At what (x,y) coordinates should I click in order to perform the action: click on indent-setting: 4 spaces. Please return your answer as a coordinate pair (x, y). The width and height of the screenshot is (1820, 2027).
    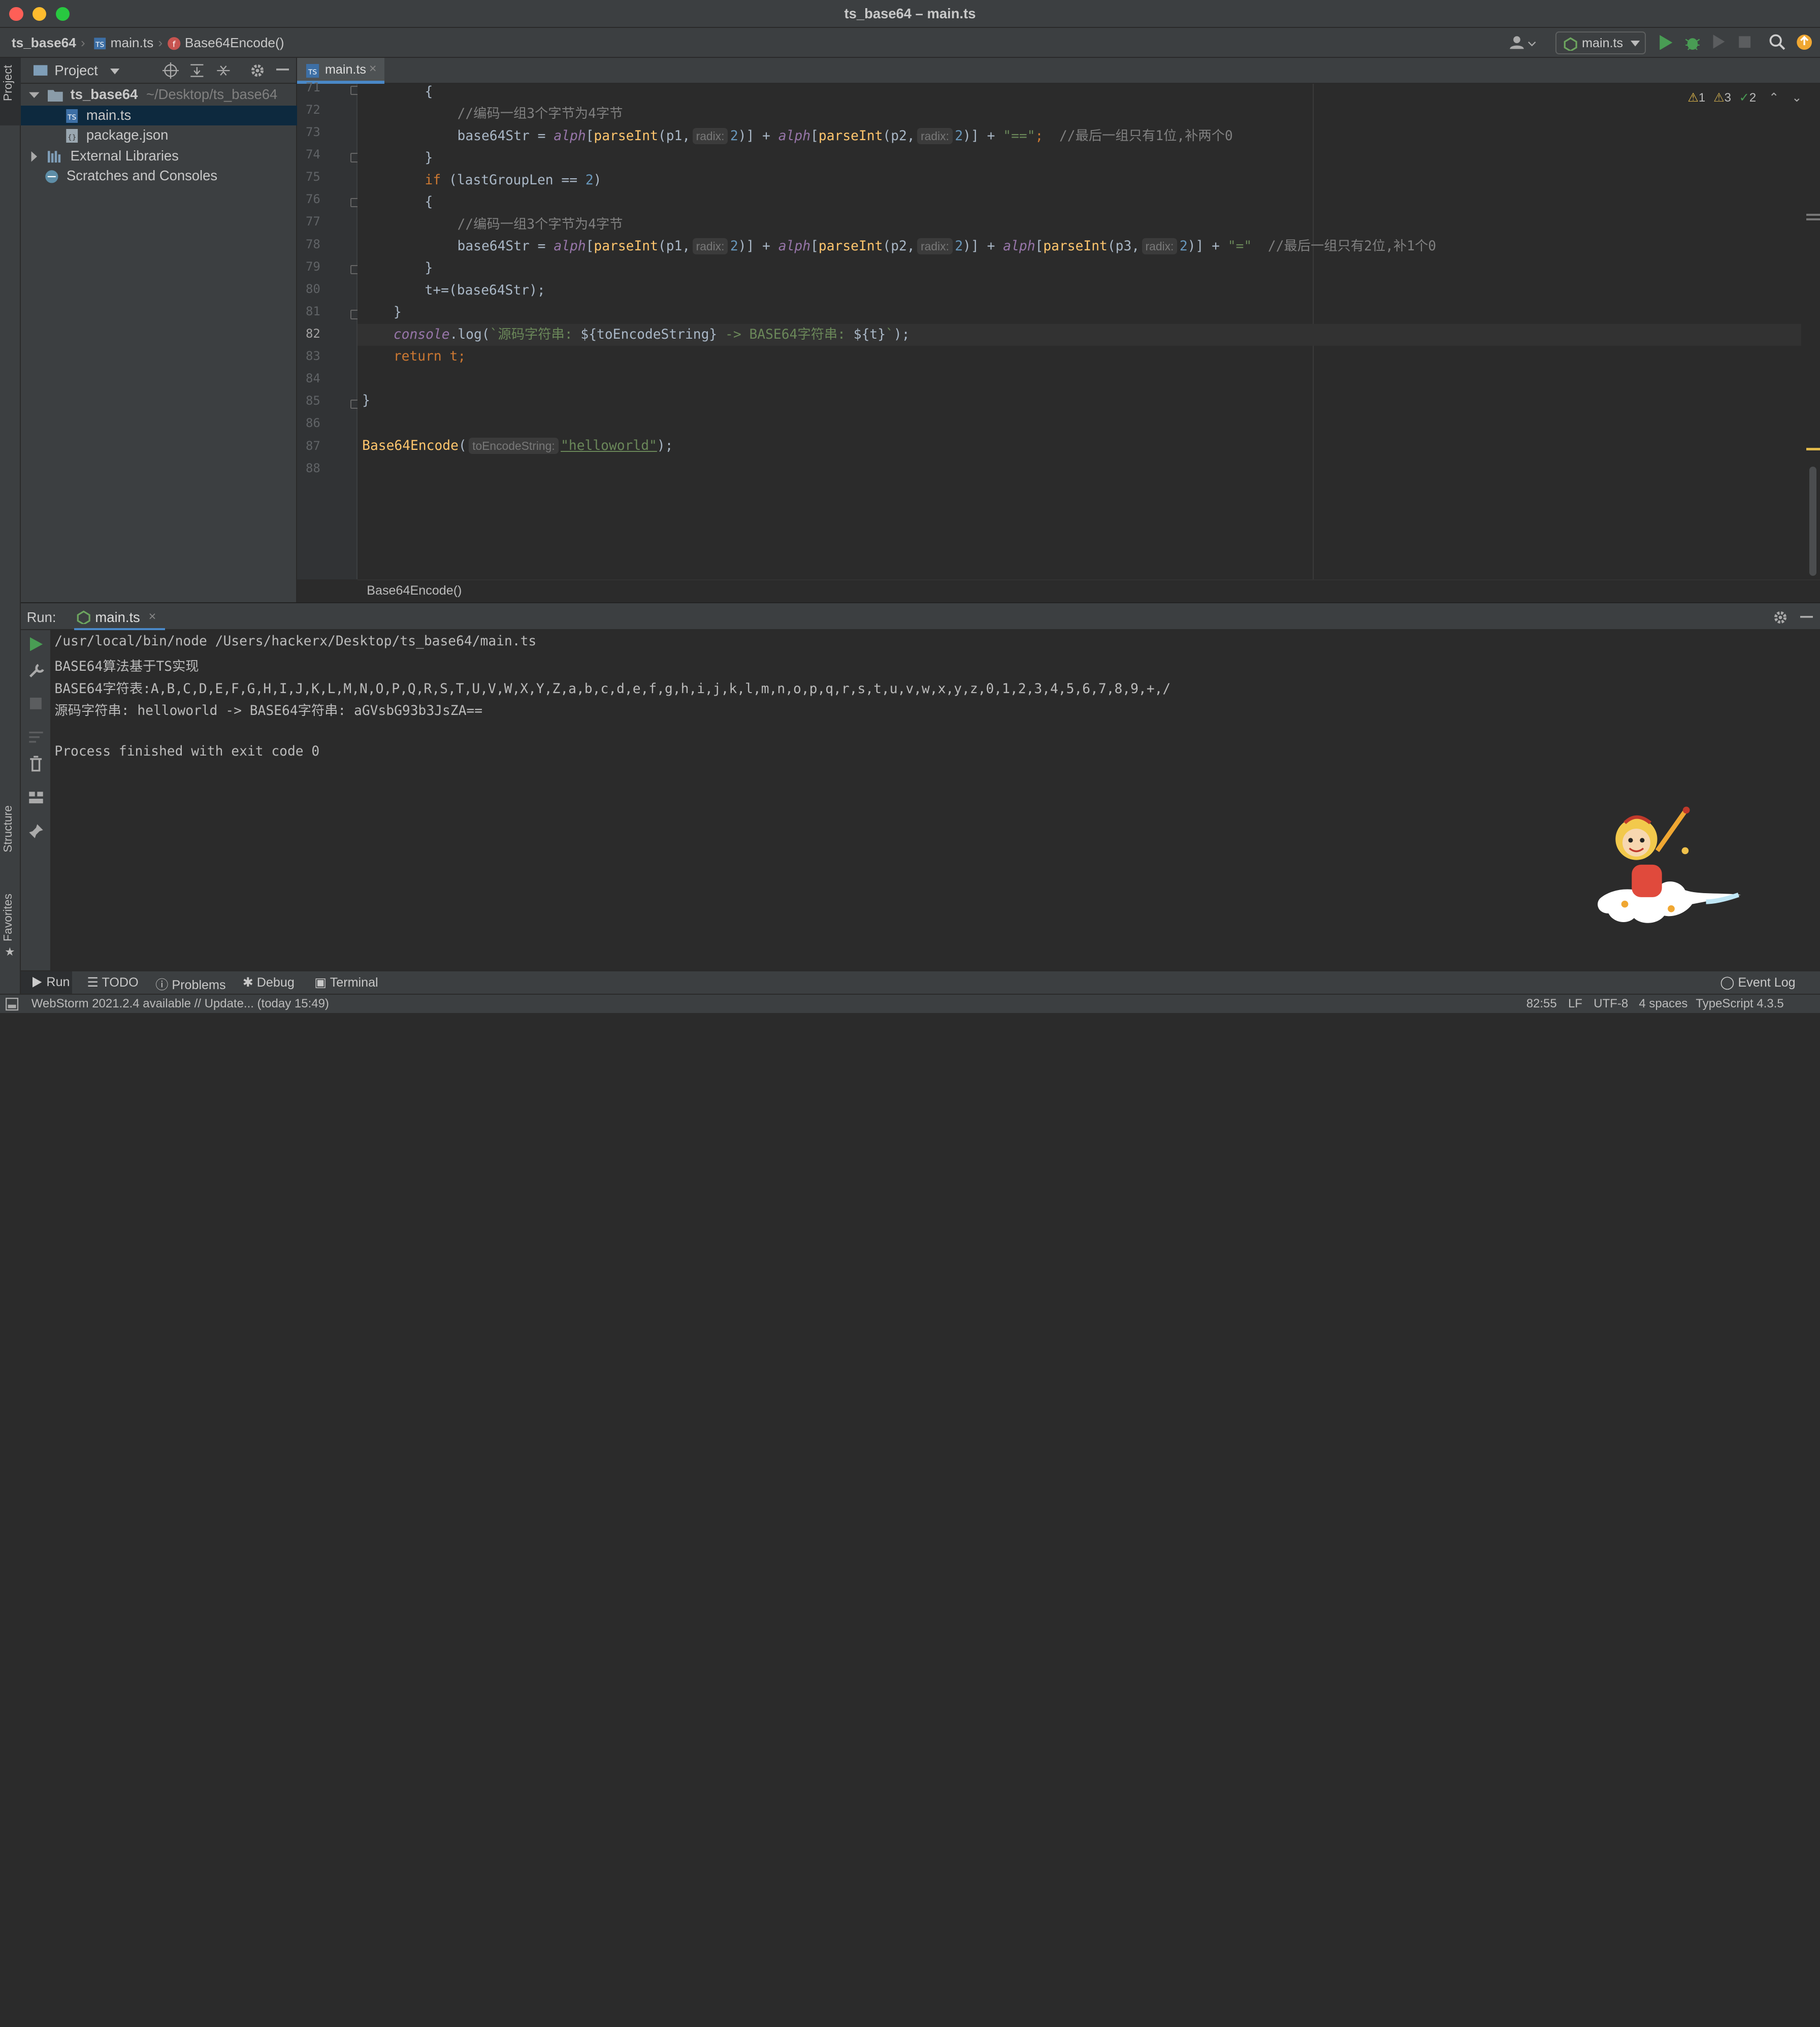
    Looking at the image, I should click on (1663, 1004).